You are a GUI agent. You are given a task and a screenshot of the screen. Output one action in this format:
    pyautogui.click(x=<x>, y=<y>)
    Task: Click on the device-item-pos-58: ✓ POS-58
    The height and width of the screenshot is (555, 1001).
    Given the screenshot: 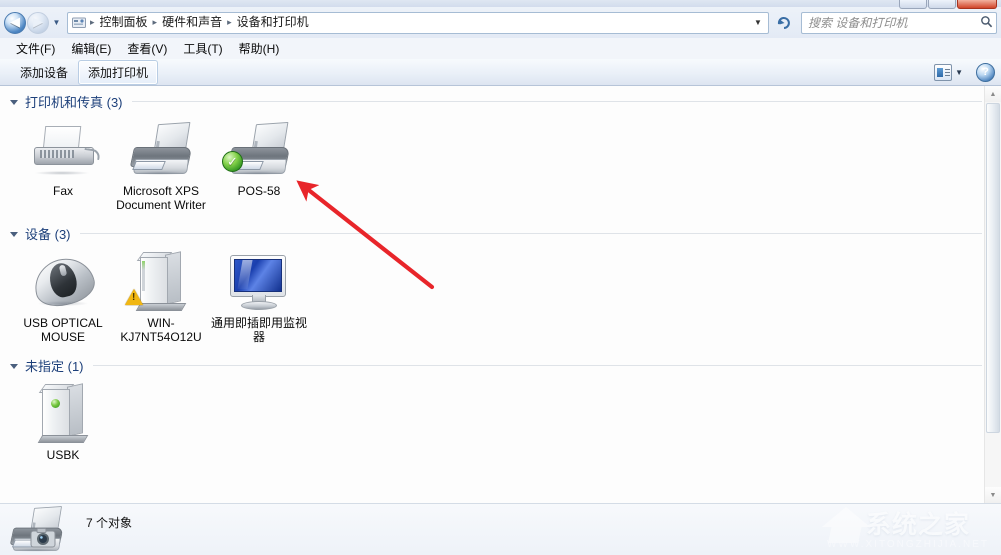 What is the action you would take?
    pyautogui.click(x=259, y=165)
    